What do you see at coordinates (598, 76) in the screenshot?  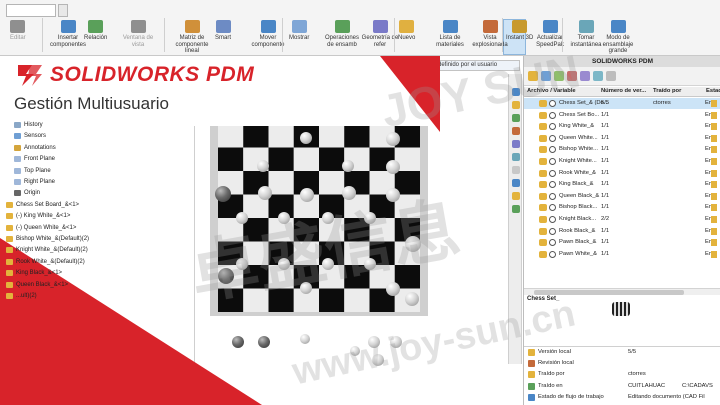 I see `refresh-icon` at bounding box center [598, 76].